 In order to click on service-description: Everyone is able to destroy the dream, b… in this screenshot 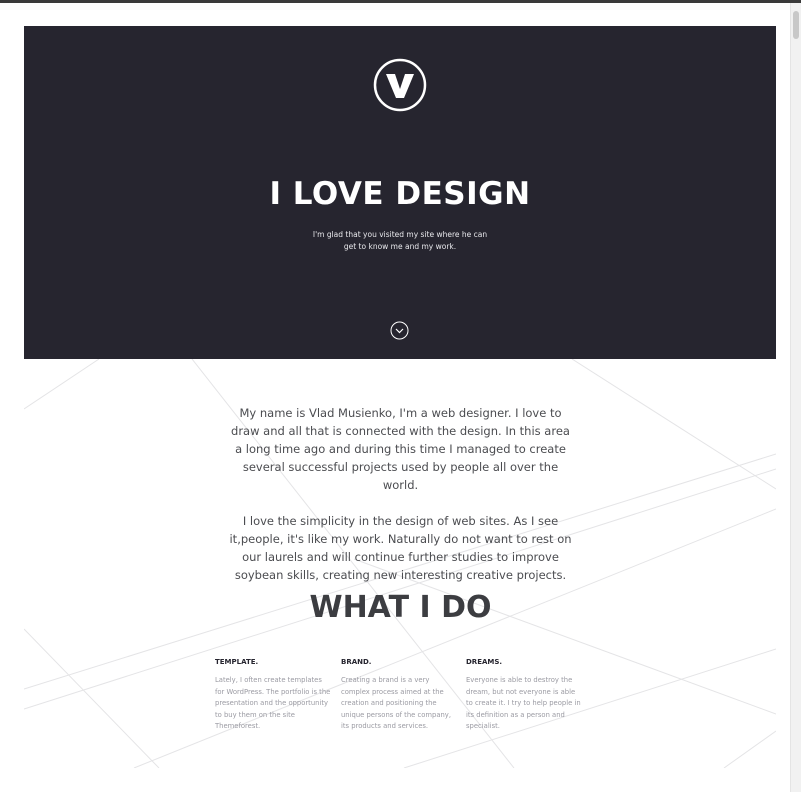, I will do `click(523, 703)`.